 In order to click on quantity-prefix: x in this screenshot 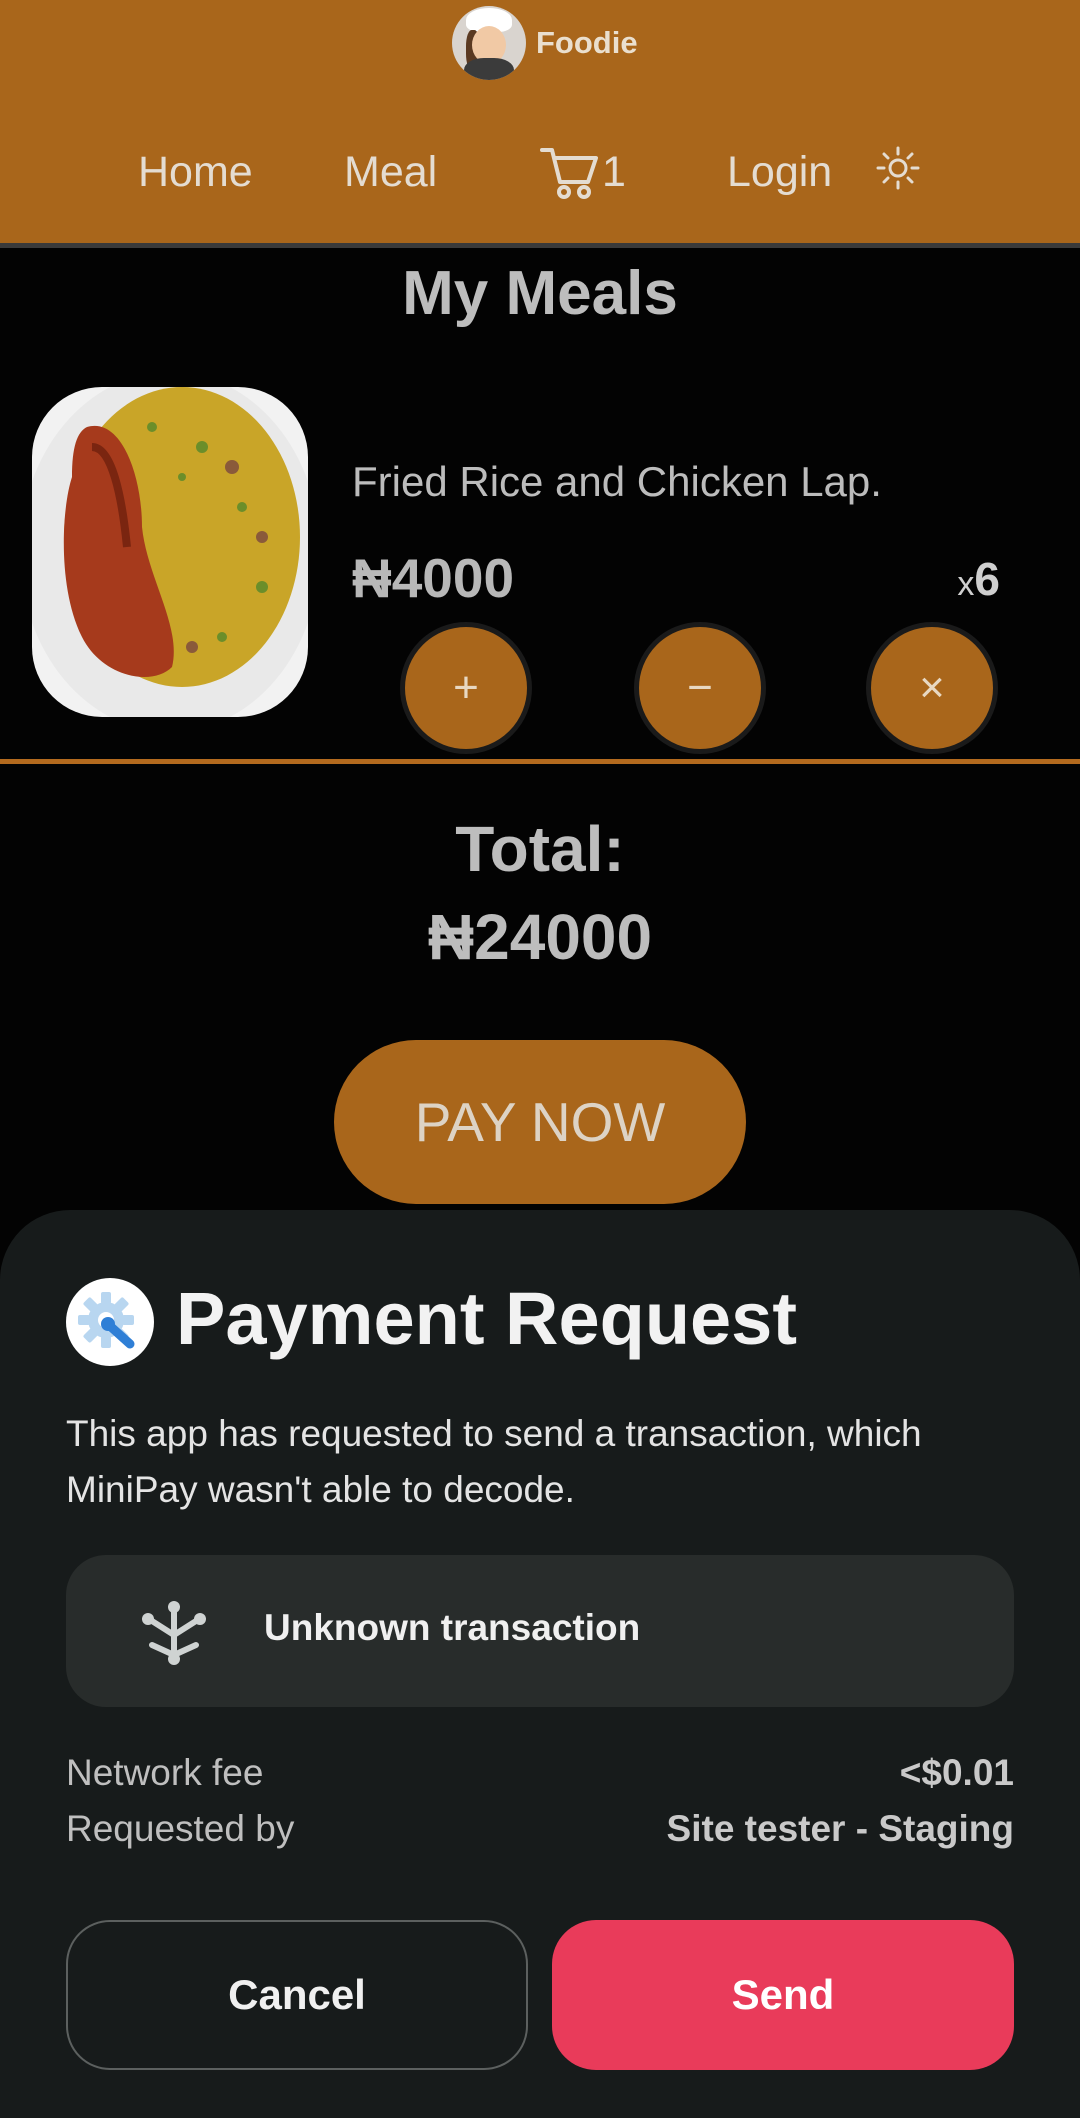, I will do `click(966, 584)`.